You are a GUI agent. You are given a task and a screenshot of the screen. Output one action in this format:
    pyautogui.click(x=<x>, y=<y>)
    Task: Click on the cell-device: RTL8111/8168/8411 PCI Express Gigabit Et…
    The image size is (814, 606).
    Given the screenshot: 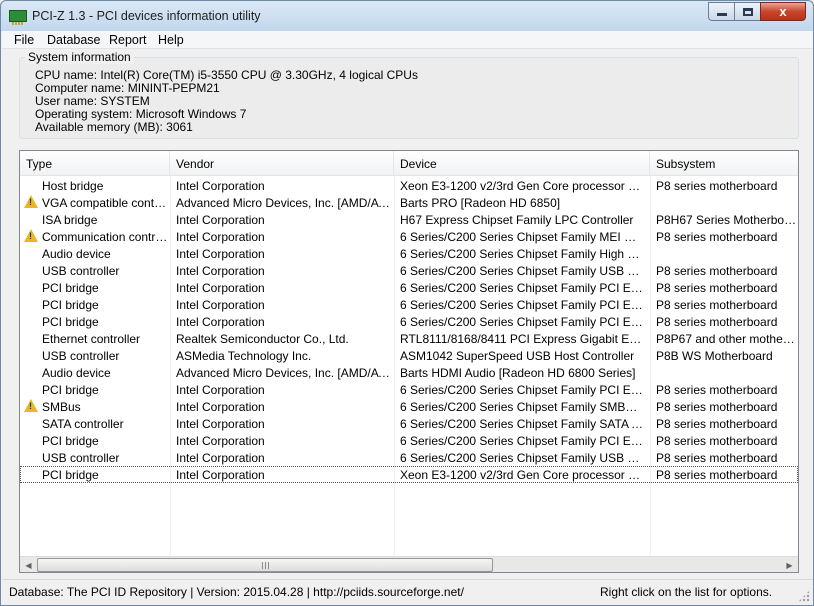 What is the action you would take?
    pyautogui.click(x=522, y=339)
    